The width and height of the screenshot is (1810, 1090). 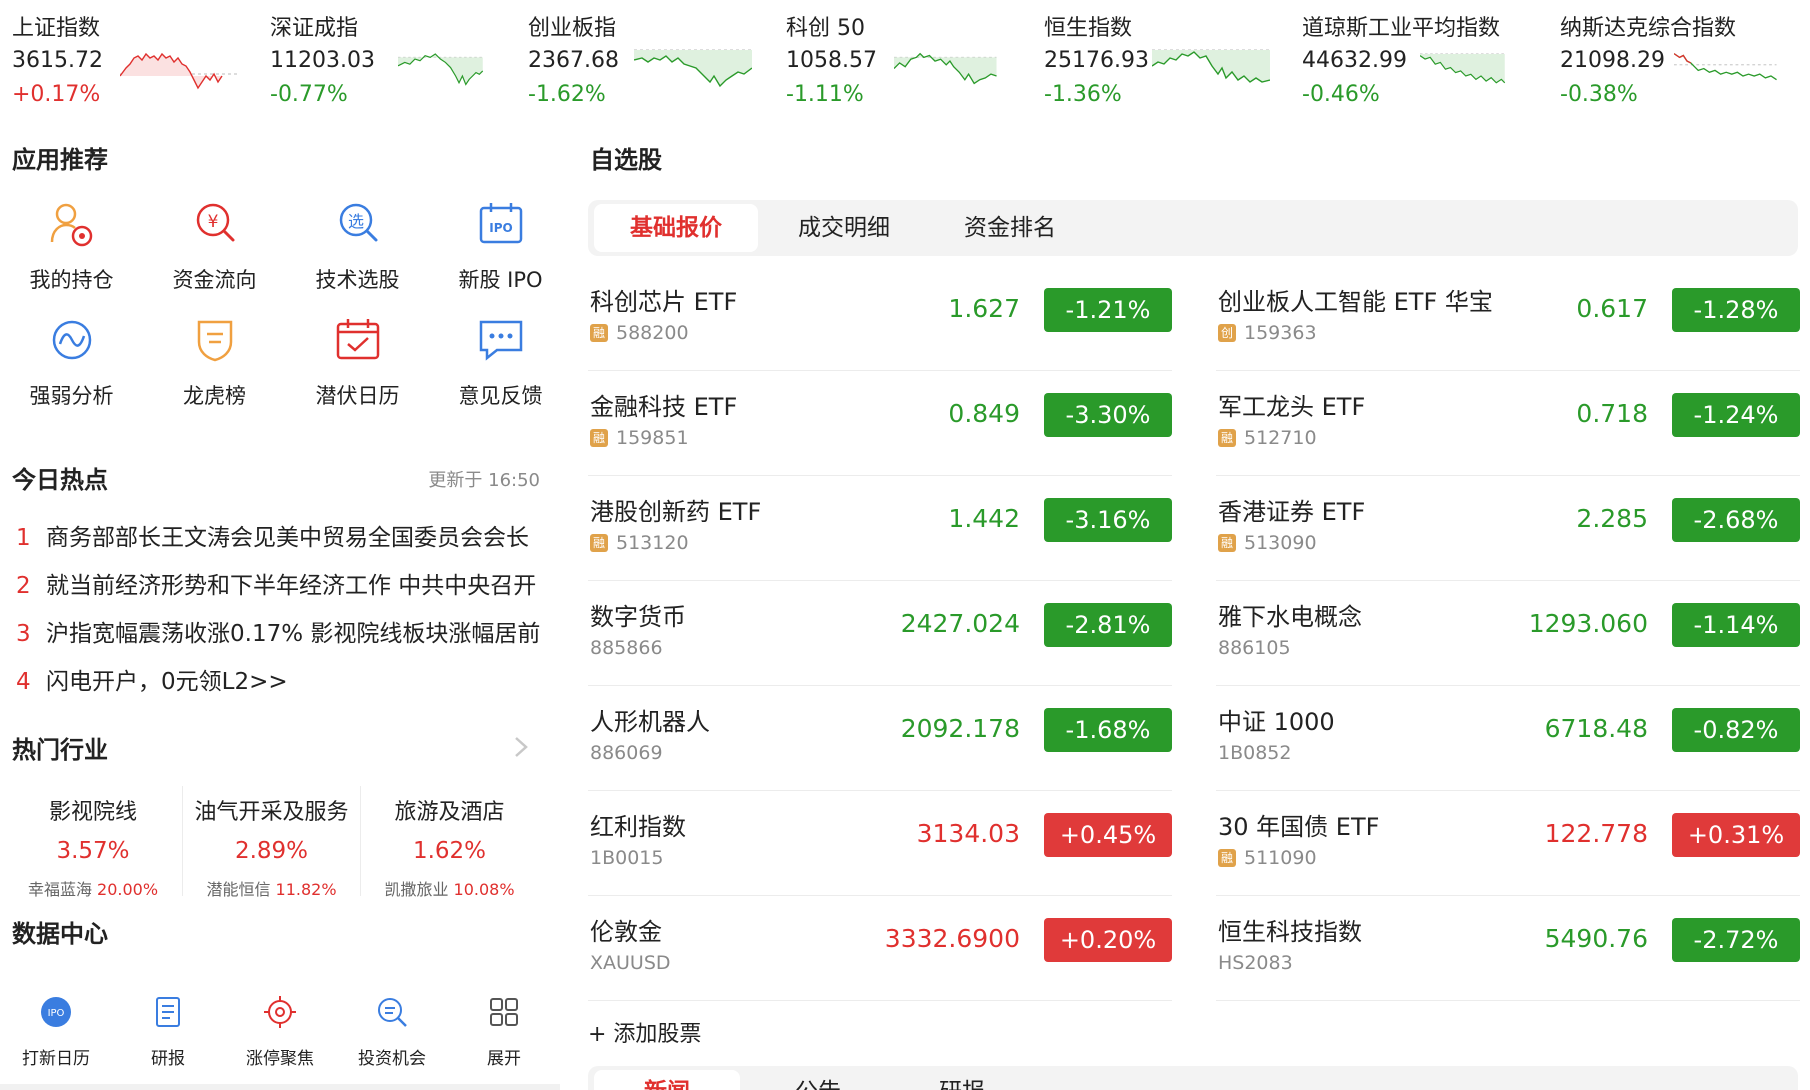 I want to click on stock-code-line: 885866, so click(x=626, y=648).